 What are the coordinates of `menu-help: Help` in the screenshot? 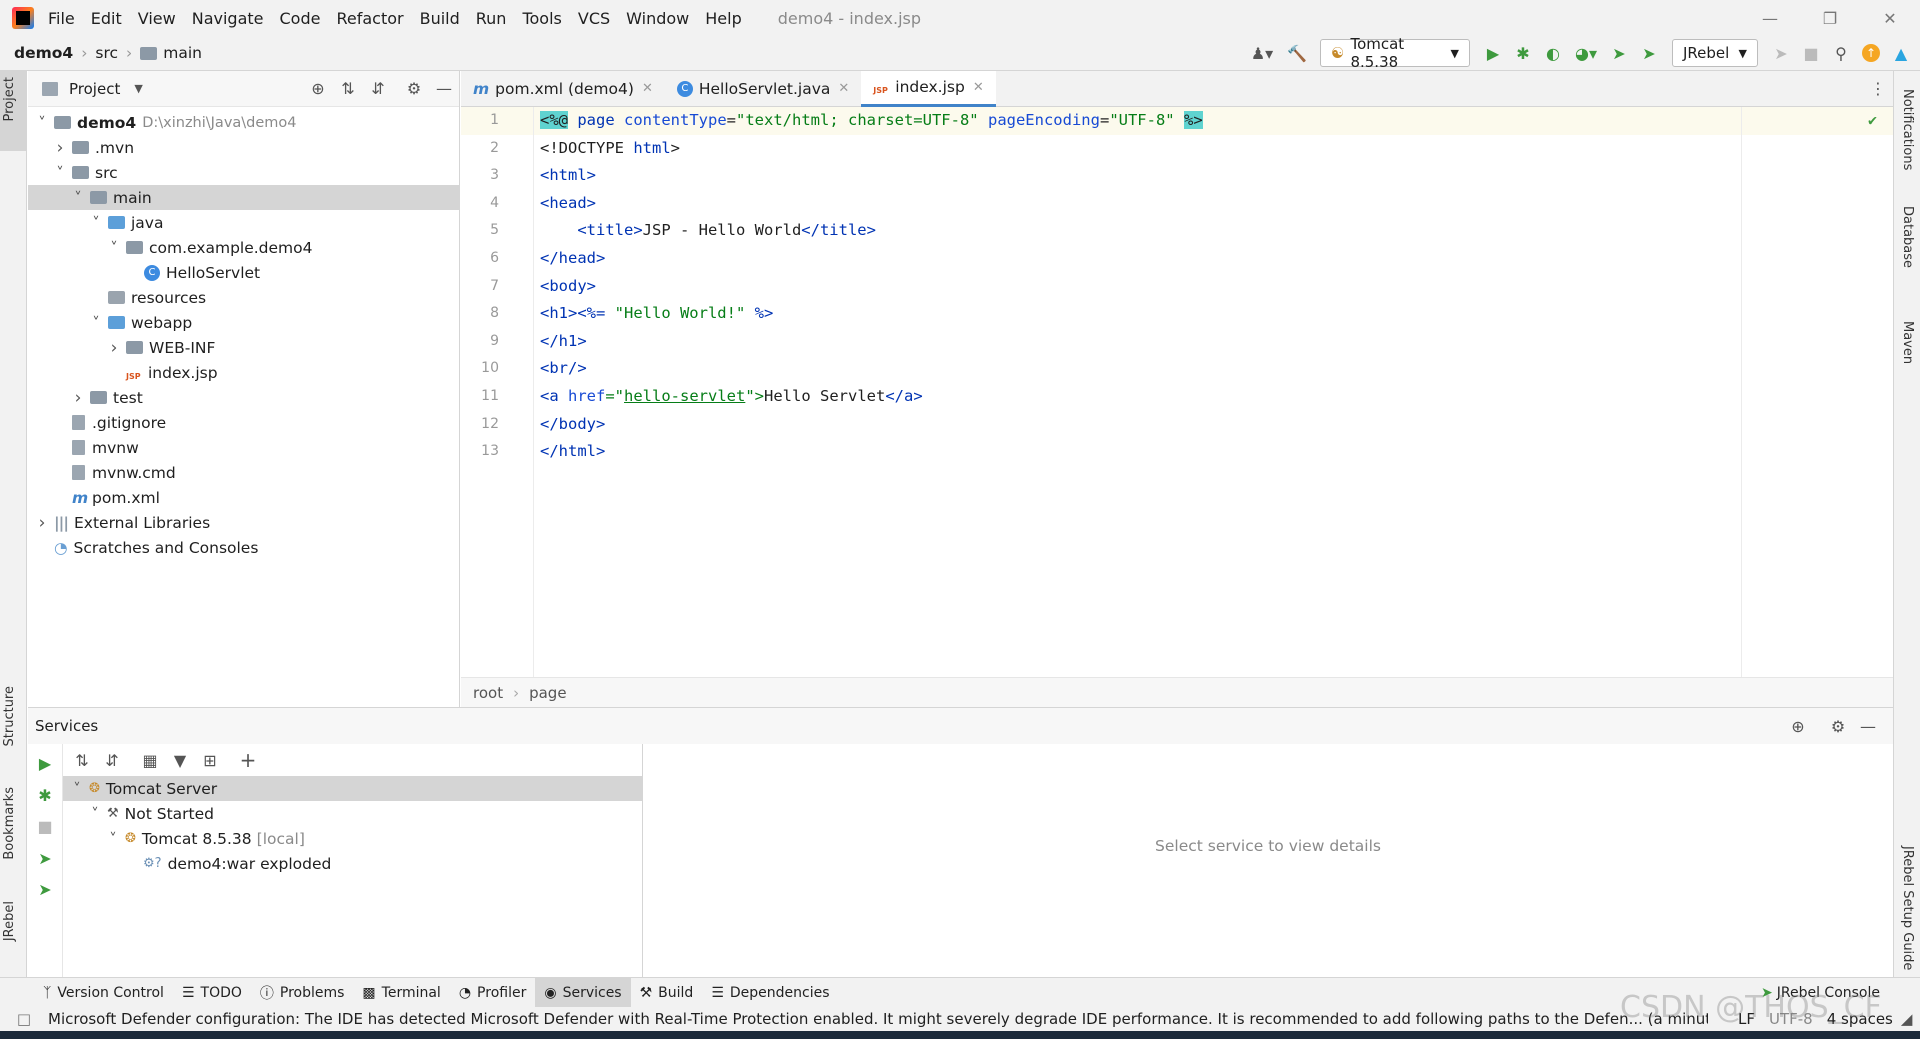 It's located at (723, 18).